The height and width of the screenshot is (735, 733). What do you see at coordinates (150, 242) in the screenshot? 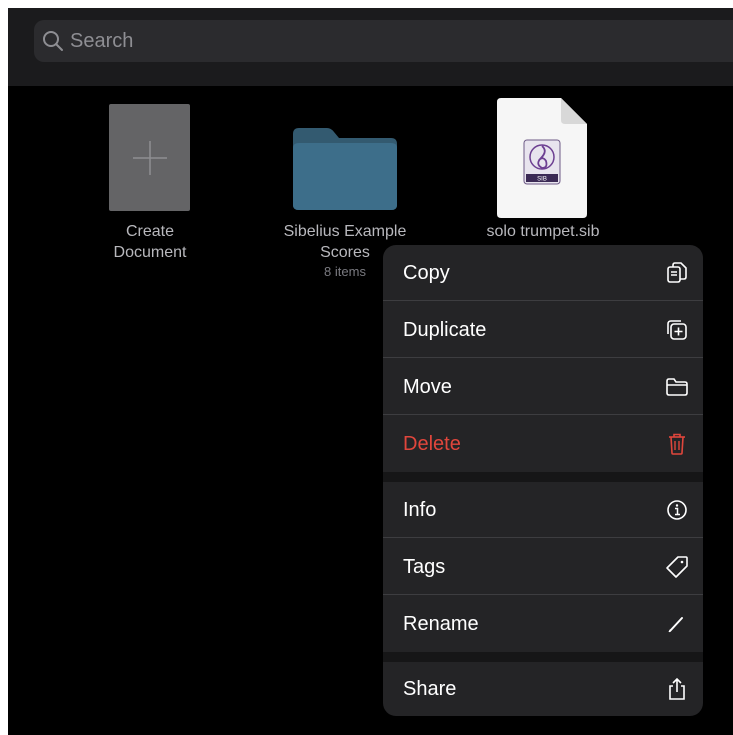
I see `create-document-label: Create Document` at bounding box center [150, 242].